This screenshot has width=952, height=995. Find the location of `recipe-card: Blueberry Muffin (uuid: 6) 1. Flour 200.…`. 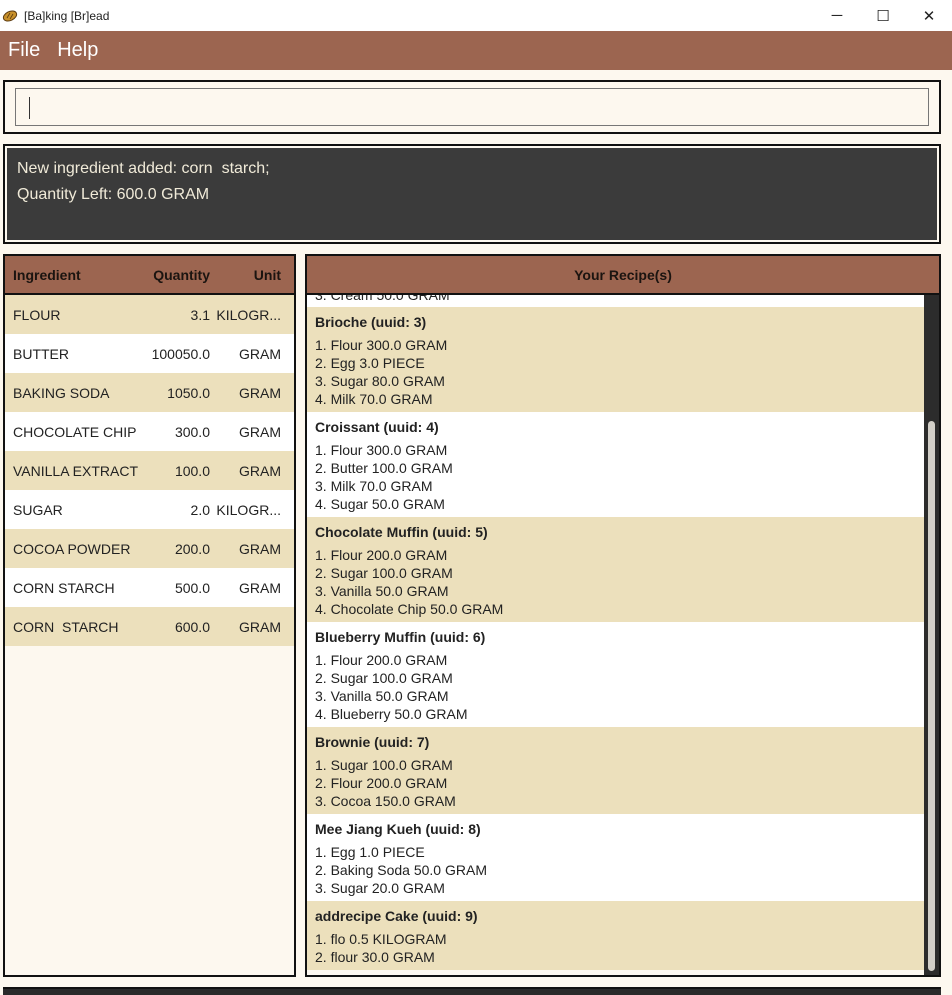

recipe-card: Blueberry Muffin (uuid: 6) 1. Flour 200.… is located at coordinates (615, 674).